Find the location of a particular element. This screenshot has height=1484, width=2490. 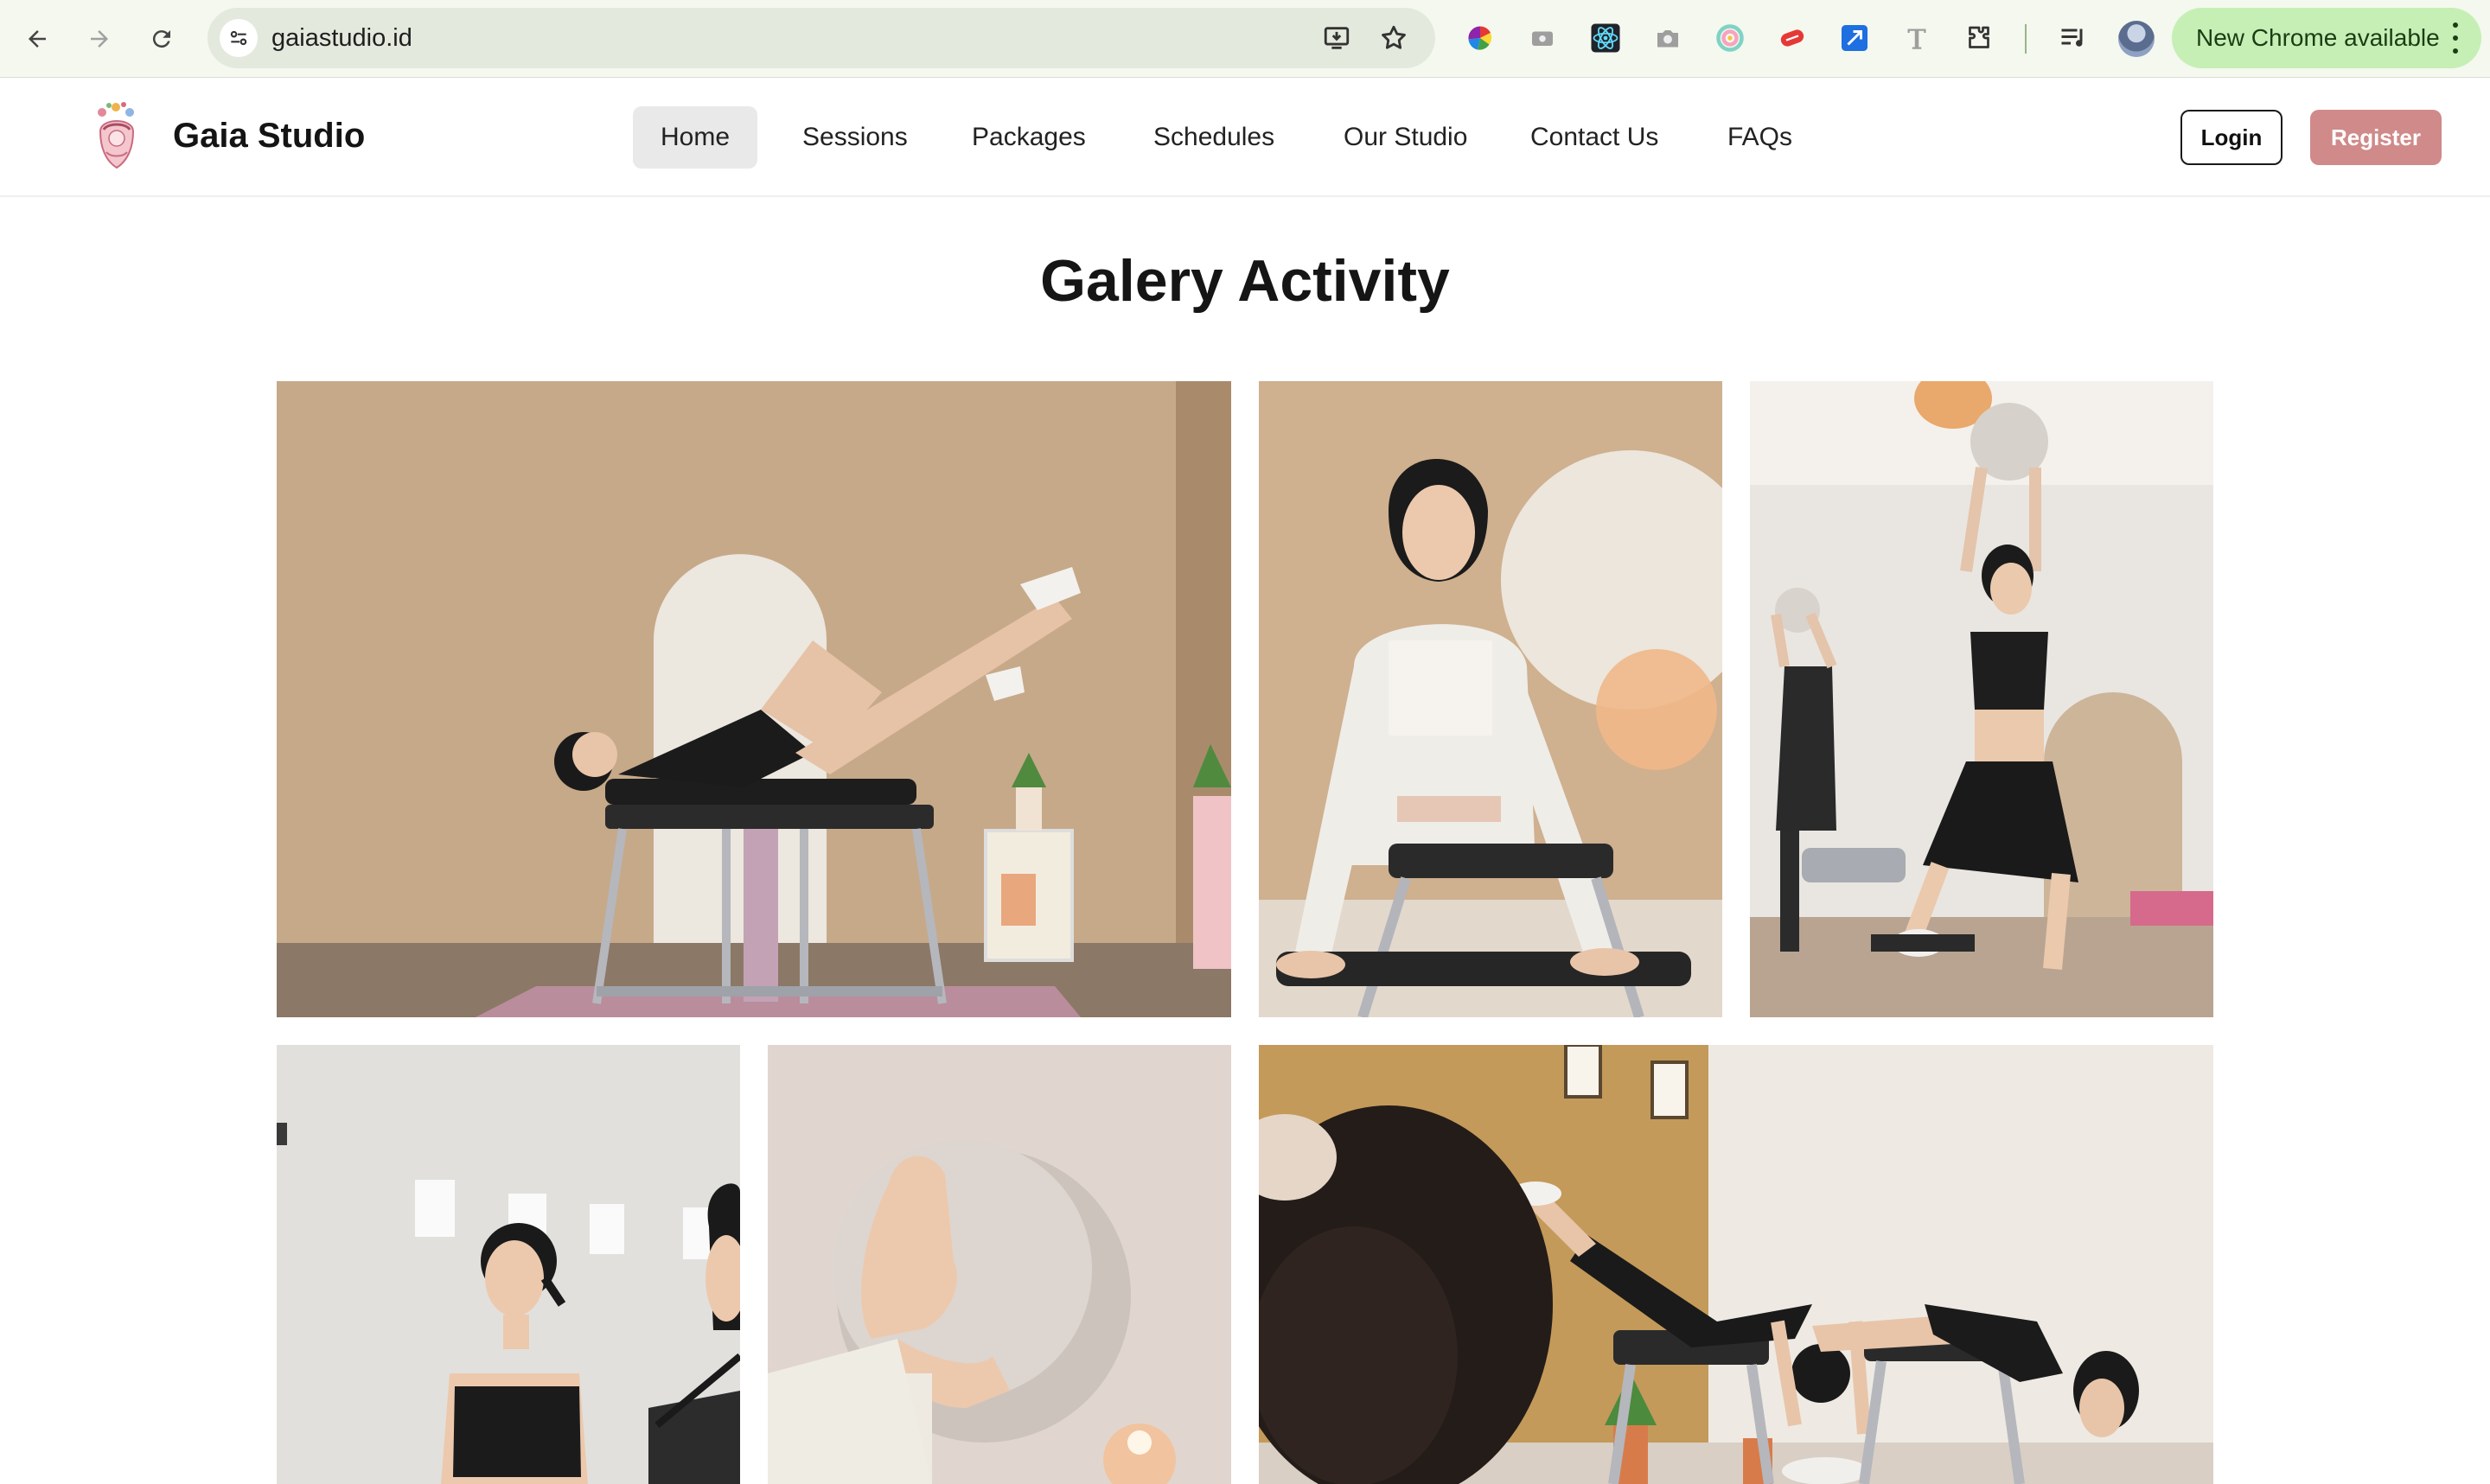

extensions-puzzle-icon is located at coordinates (1979, 38).